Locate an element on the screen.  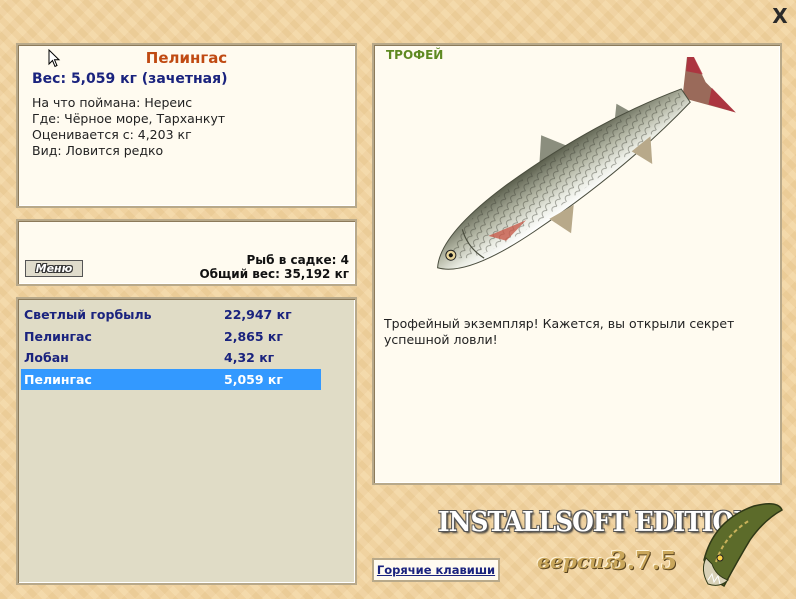
keepnet-panel: Меню Рыб в садке: 4 Общий вес: 35,192 кг is located at coordinates (186, 252).